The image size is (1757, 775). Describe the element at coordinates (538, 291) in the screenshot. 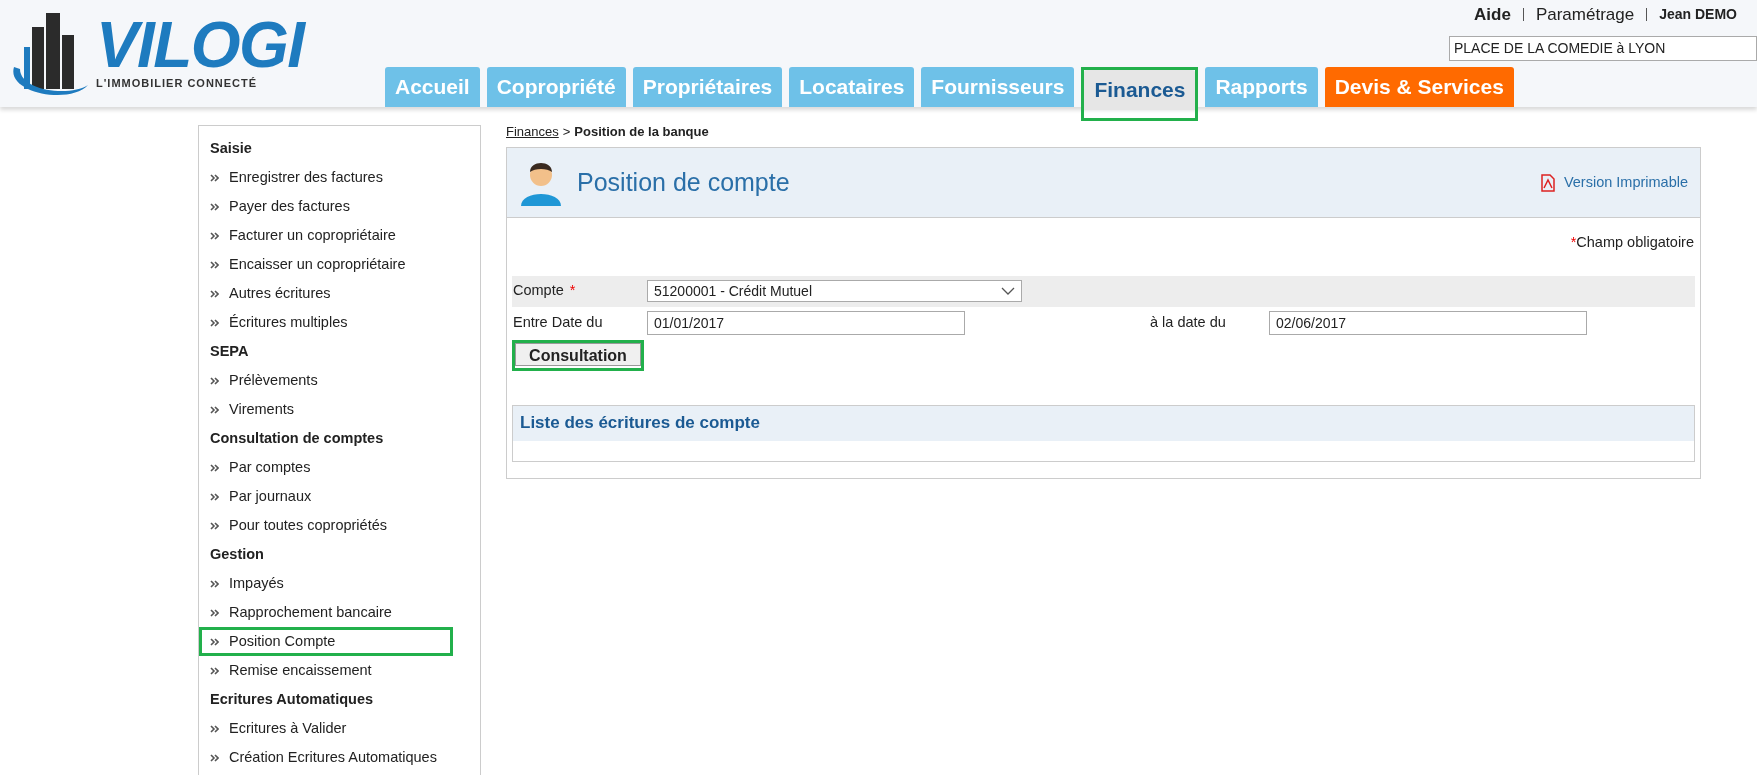

I see `field-label: Compte` at that location.